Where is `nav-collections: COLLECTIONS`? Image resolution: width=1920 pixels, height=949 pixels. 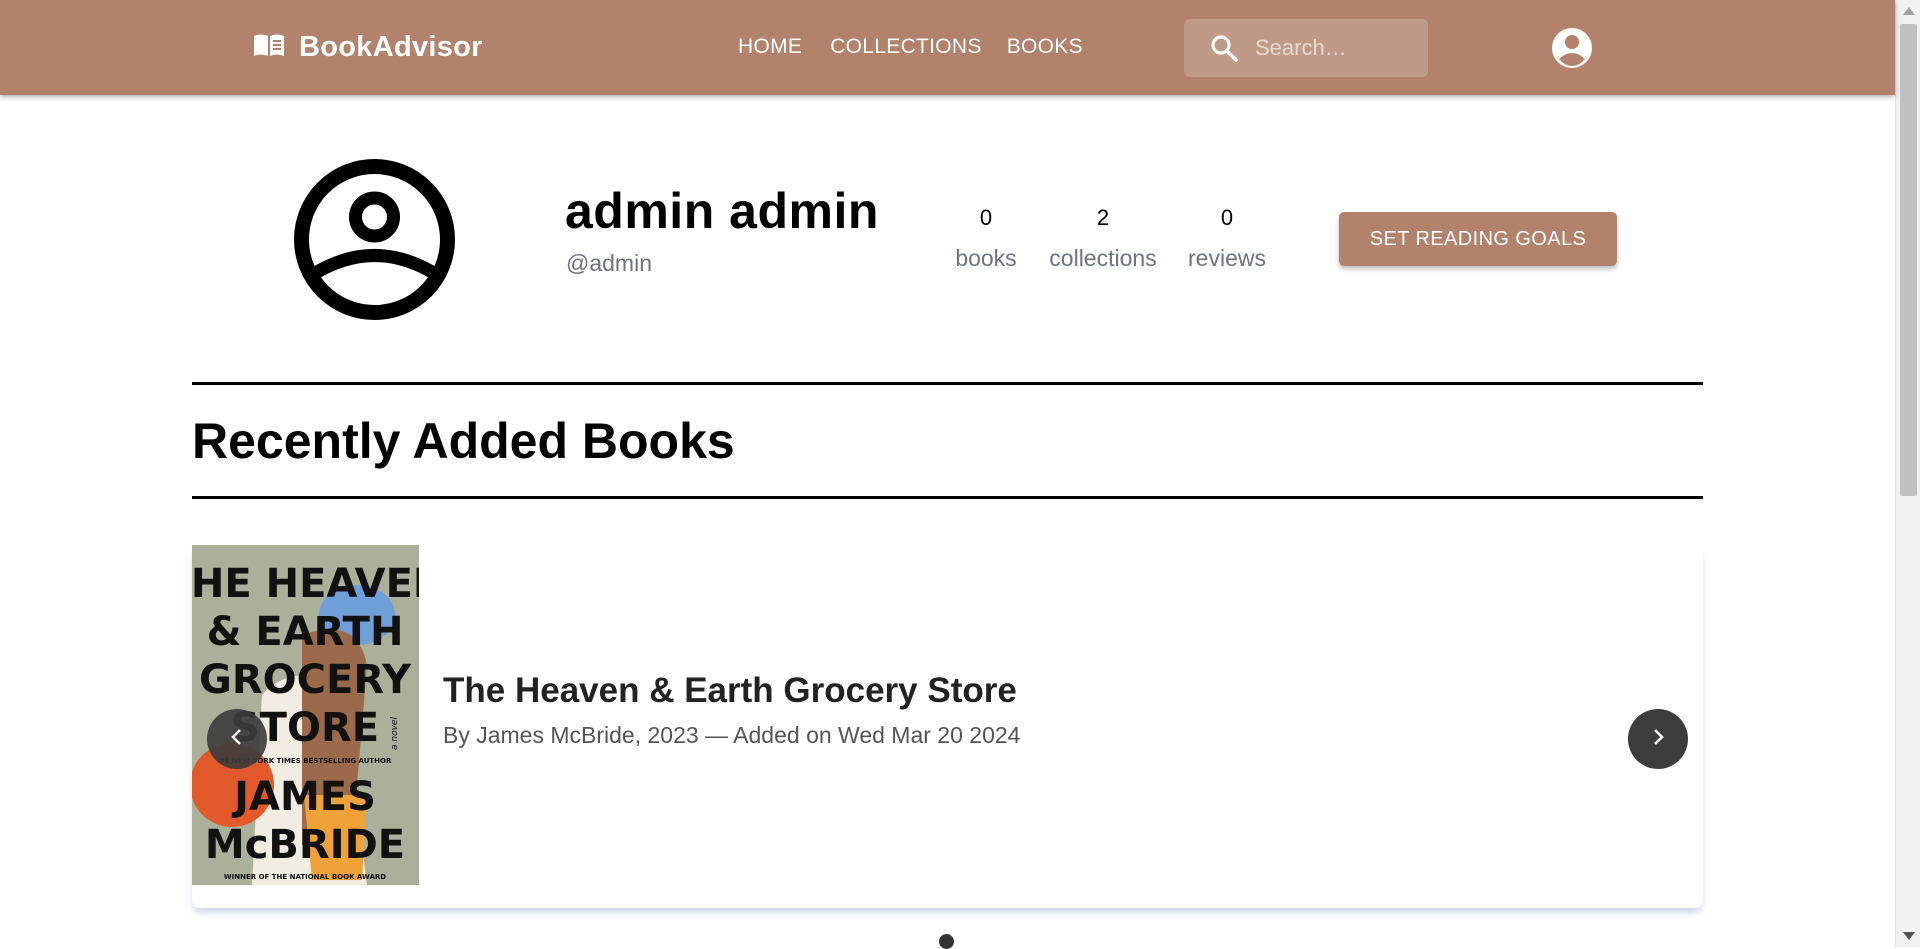 nav-collections: COLLECTIONS is located at coordinates (906, 47).